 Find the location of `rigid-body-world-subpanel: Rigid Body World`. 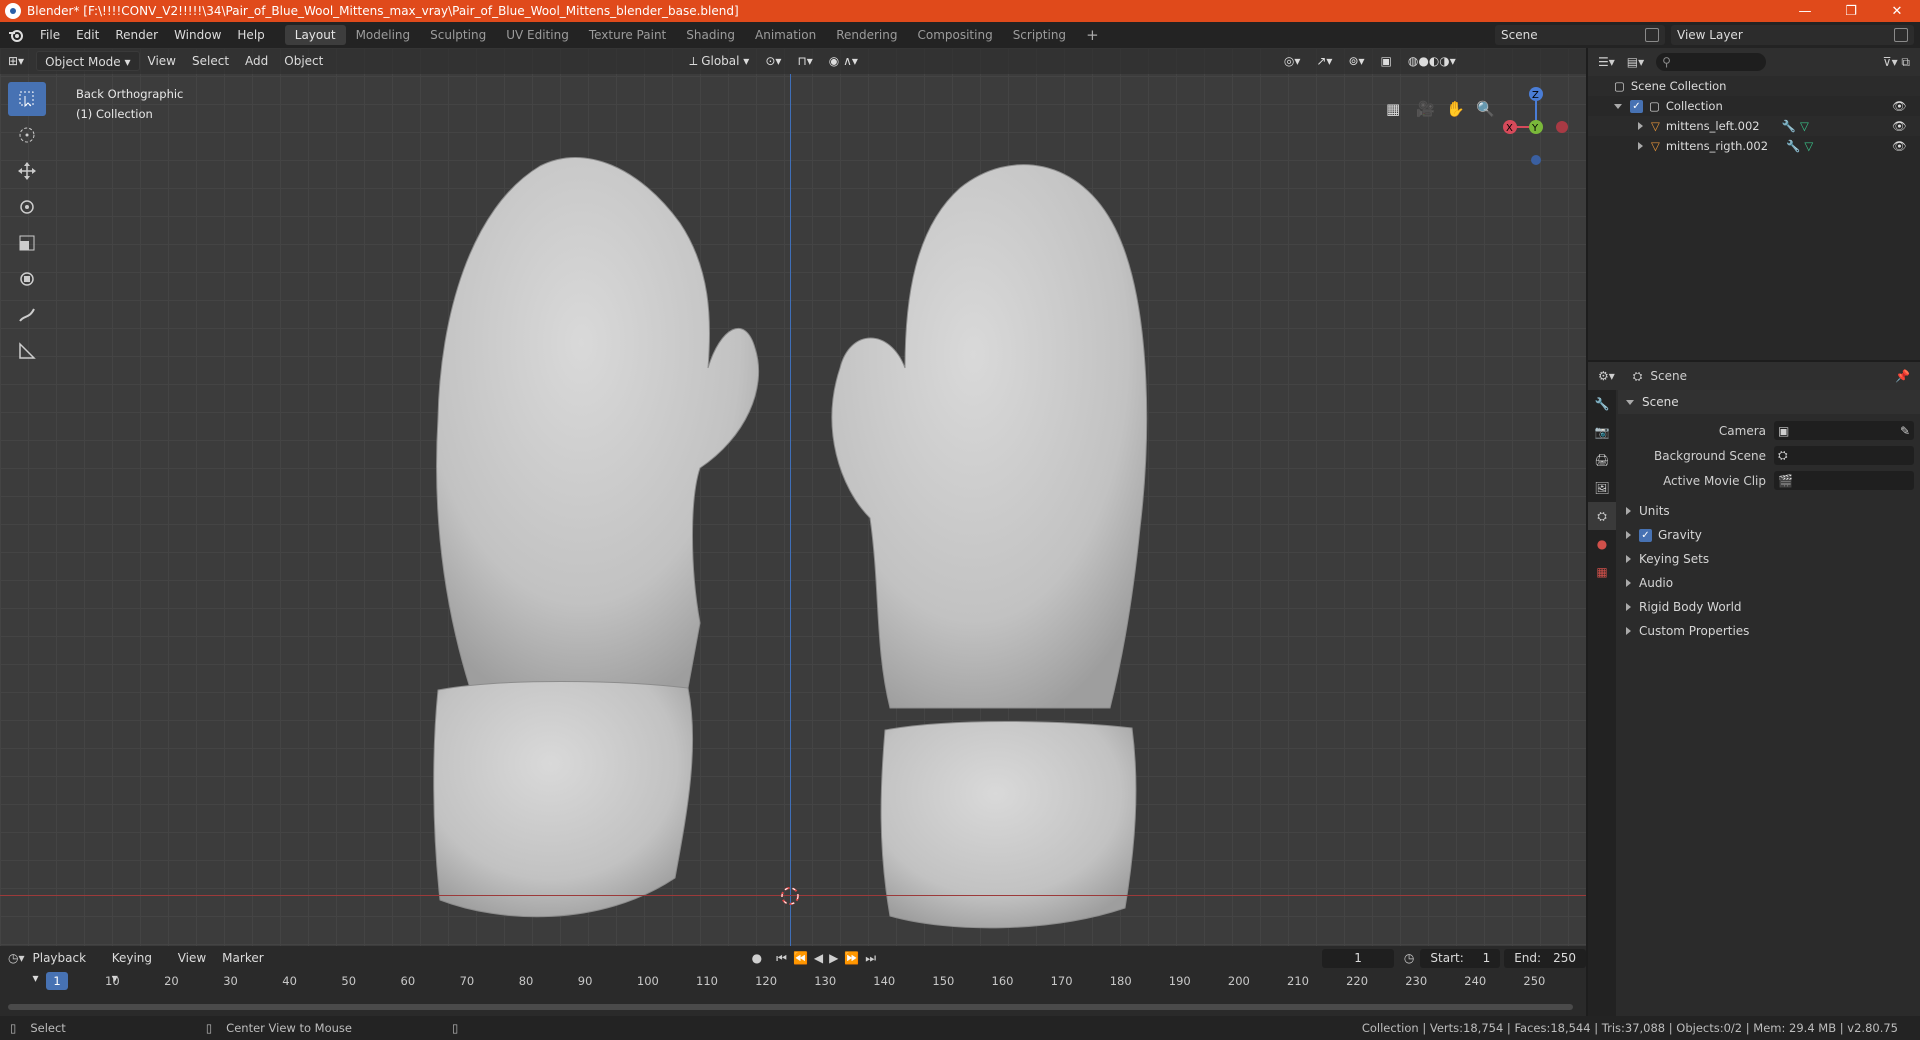

rigid-body-world-subpanel: Rigid Body World is located at coordinates (1769, 607).